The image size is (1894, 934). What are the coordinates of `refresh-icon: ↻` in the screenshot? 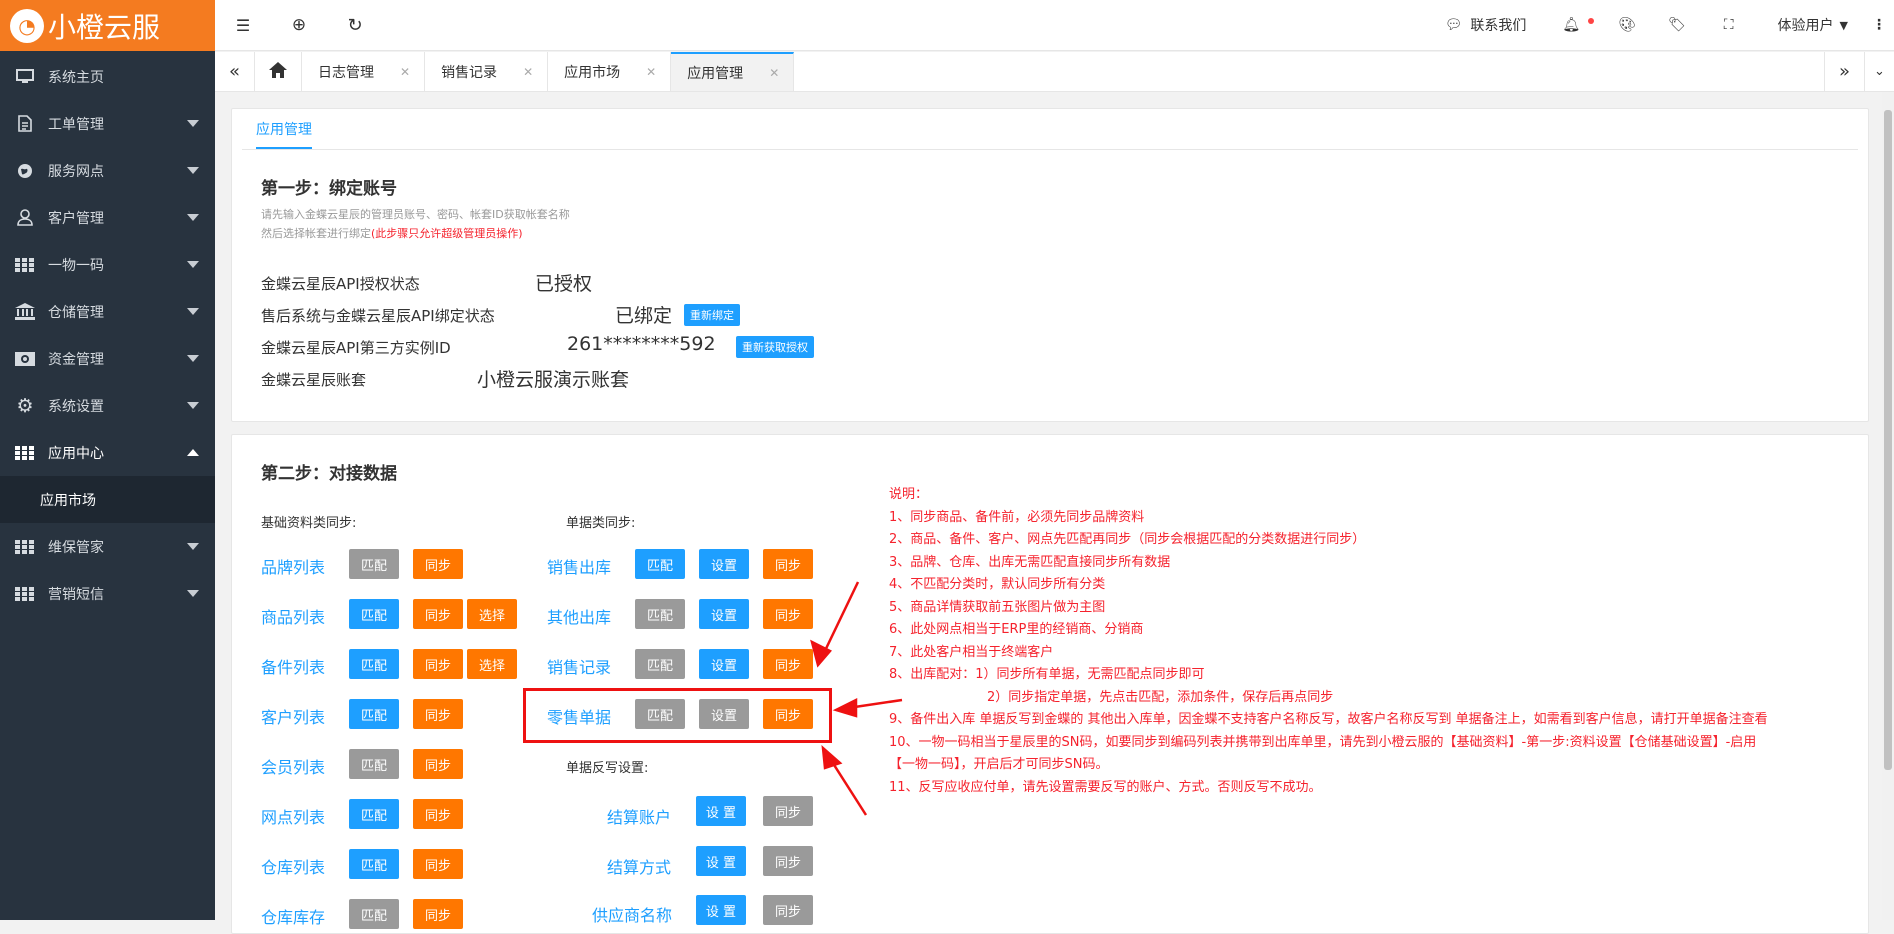 It's located at (355, 25).